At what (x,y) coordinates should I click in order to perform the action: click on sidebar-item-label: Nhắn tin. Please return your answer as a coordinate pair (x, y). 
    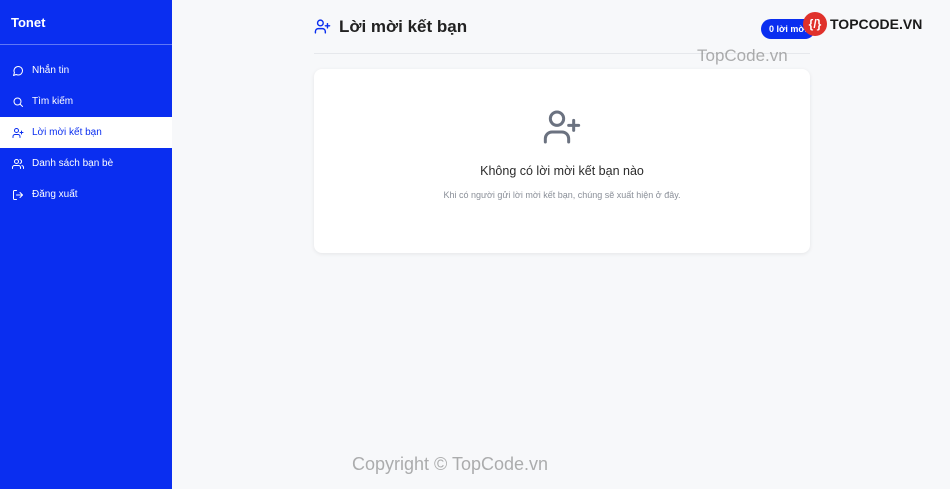
    Looking at the image, I should click on (51, 70).